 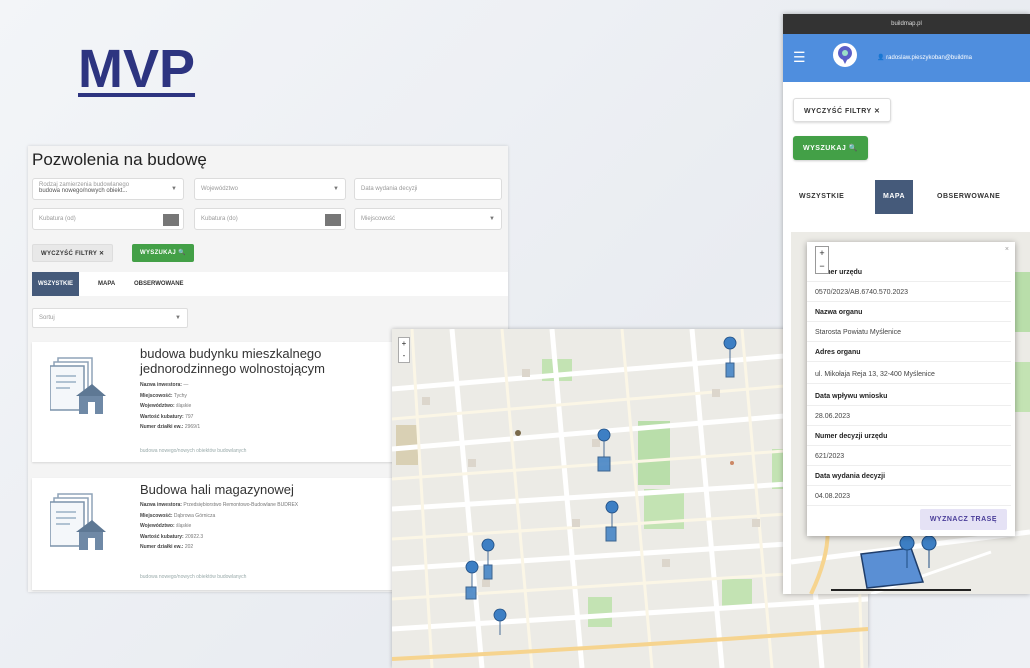 I want to click on popup-label: Nazwa organu, so click(x=909, y=313).